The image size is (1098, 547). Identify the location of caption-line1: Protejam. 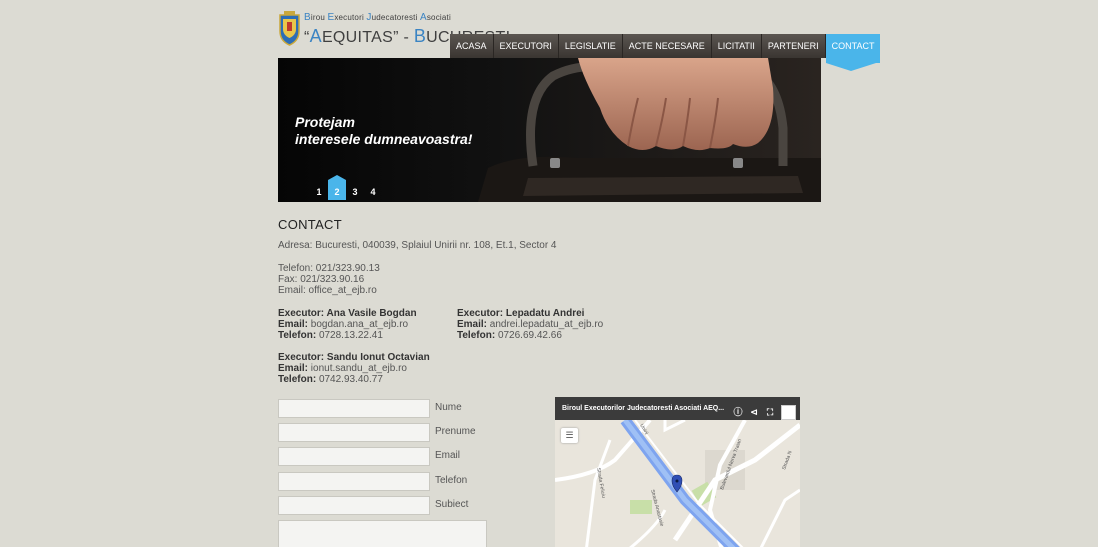
(325, 122).